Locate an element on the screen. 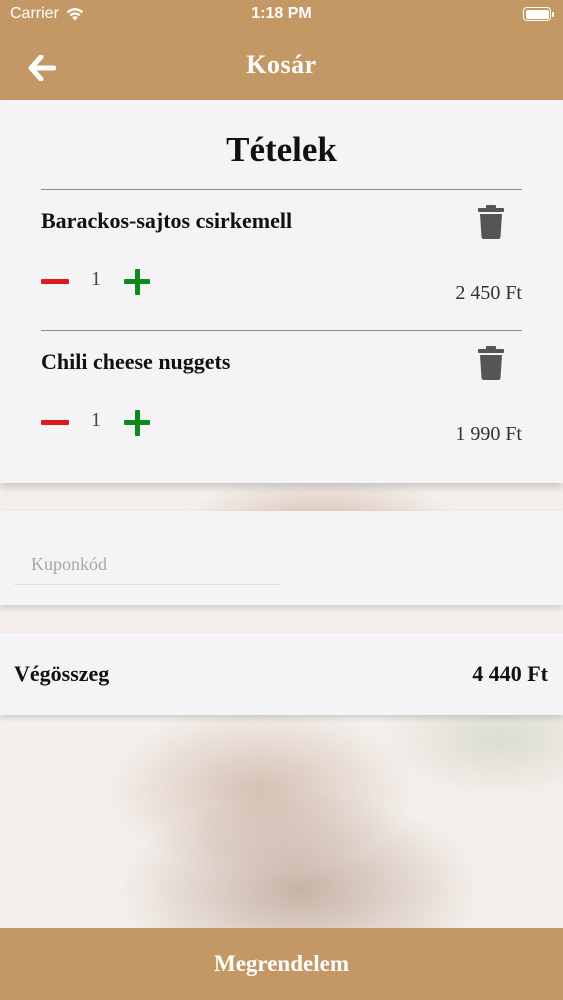 This screenshot has width=563, height=1000. total-label: Végösszeg is located at coordinates (62, 673).